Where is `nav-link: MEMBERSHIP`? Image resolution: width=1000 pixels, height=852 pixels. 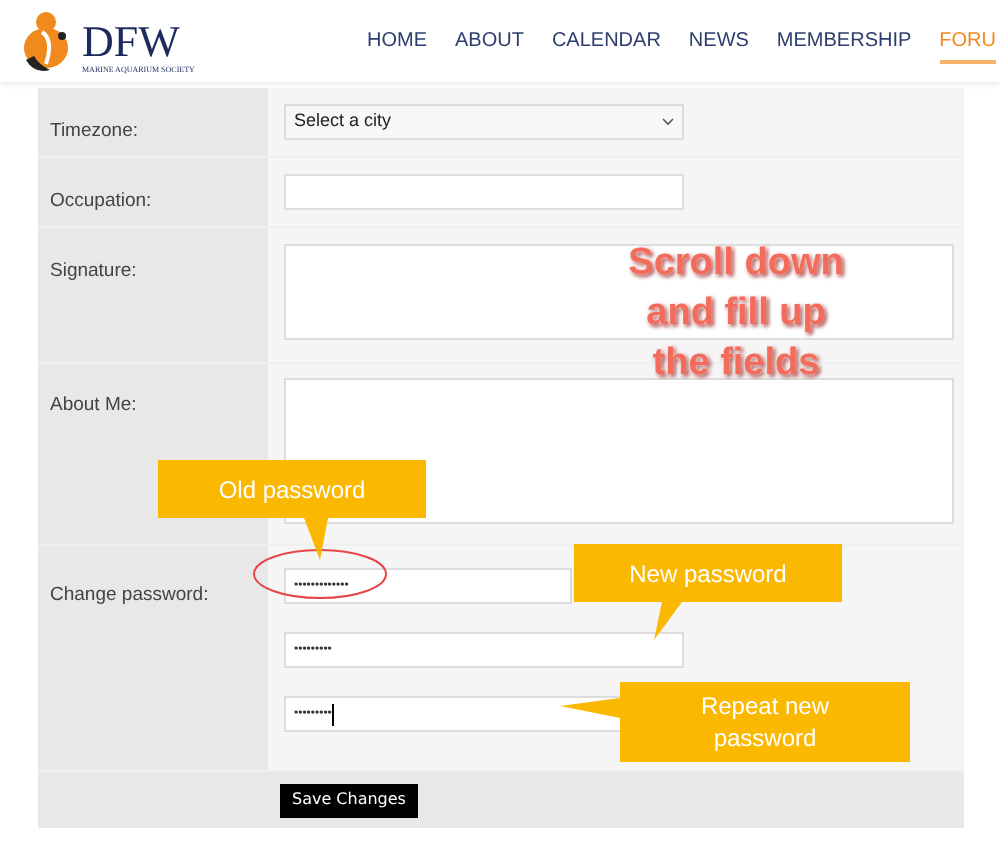
nav-link: MEMBERSHIP is located at coordinates (844, 45).